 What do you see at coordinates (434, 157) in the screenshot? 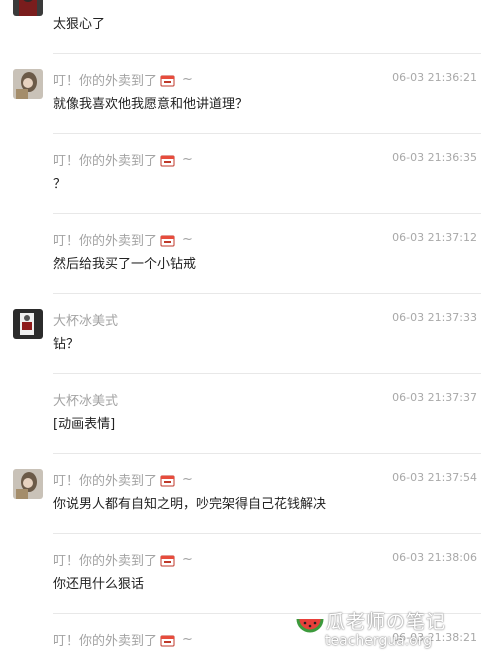
I see `timestamp: 06-03 21:36:35` at bounding box center [434, 157].